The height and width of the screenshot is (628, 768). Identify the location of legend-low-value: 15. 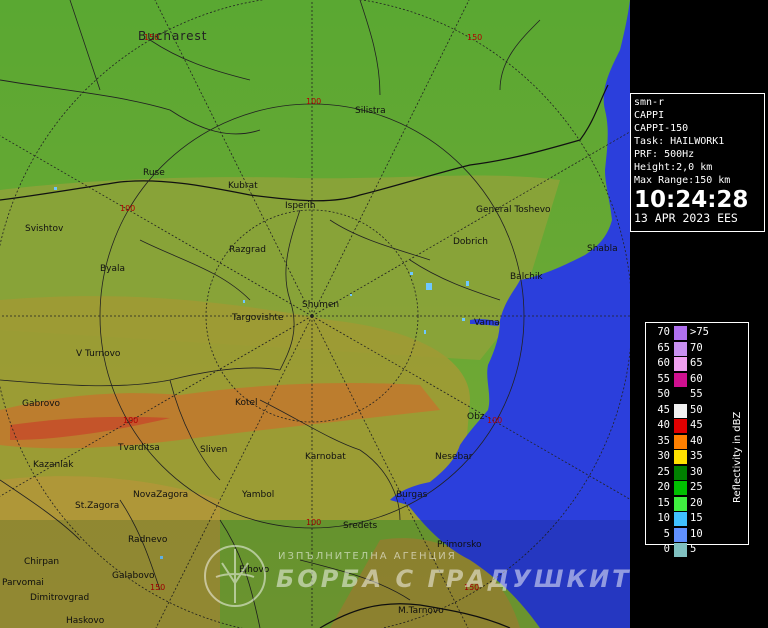
(663, 502).